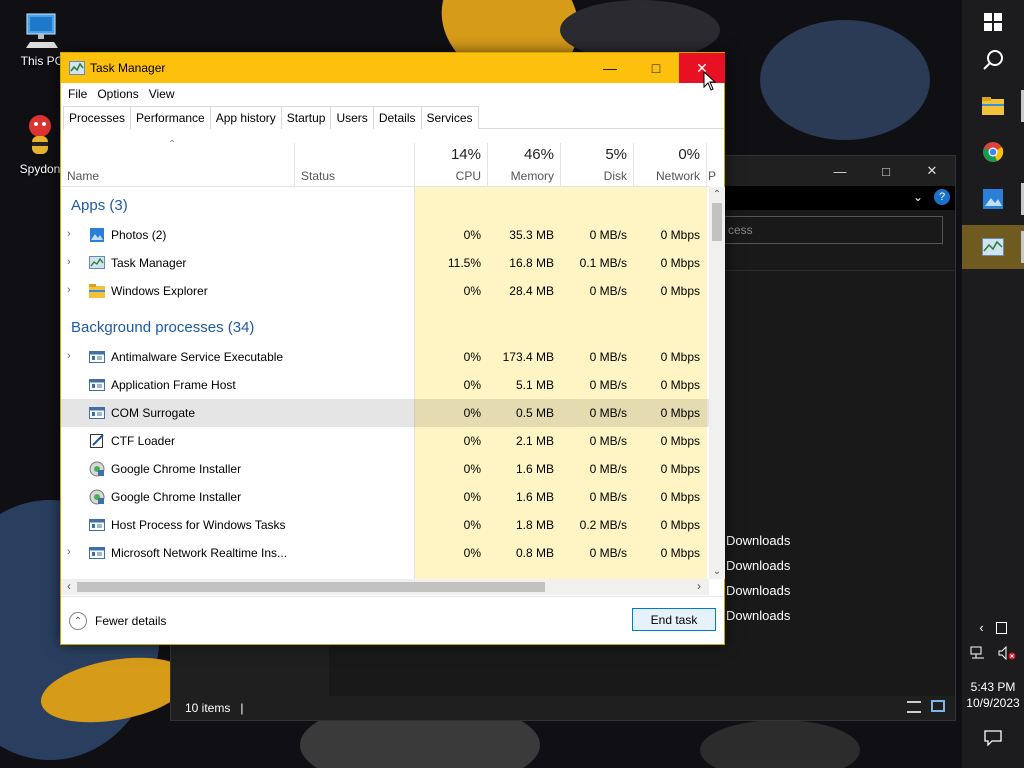 The height and width of the screenshot is (768, 1024). I want to click on memory-value: 2.1 MB, so click(534, 441).